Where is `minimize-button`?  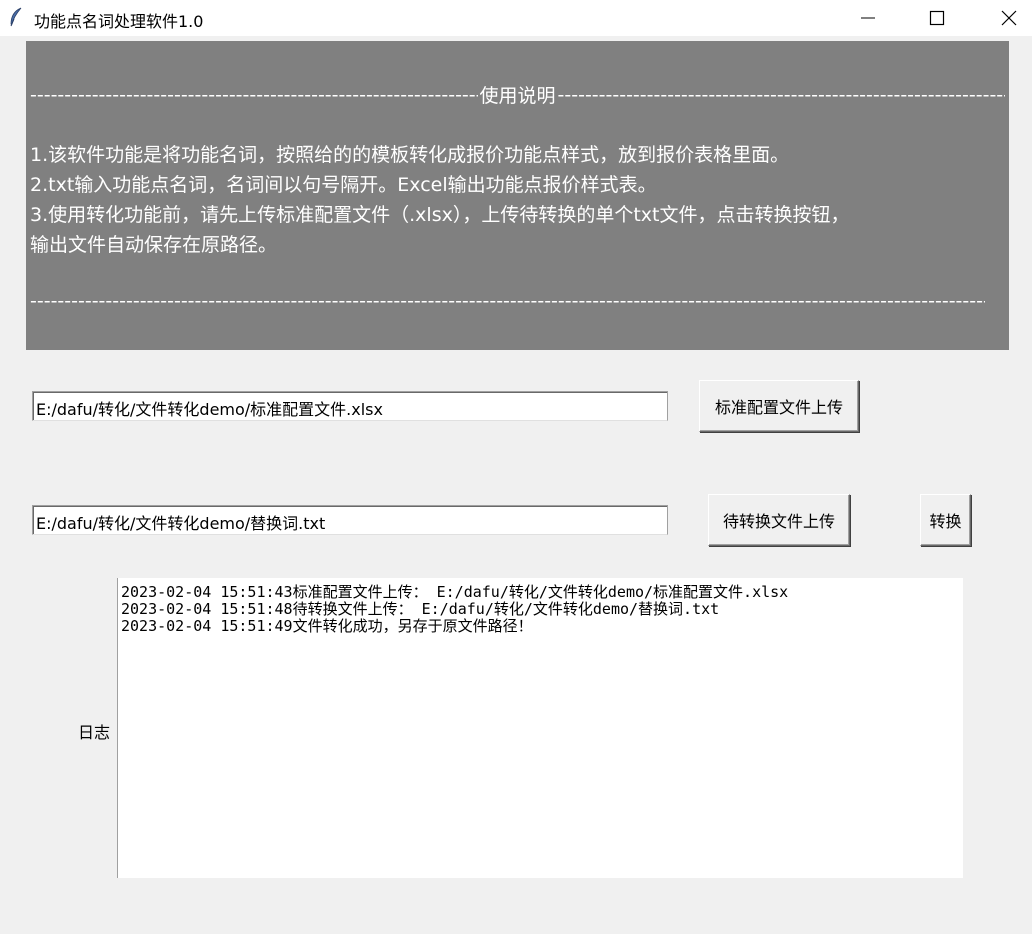 minimize-button is located at coordinates (868, 18).